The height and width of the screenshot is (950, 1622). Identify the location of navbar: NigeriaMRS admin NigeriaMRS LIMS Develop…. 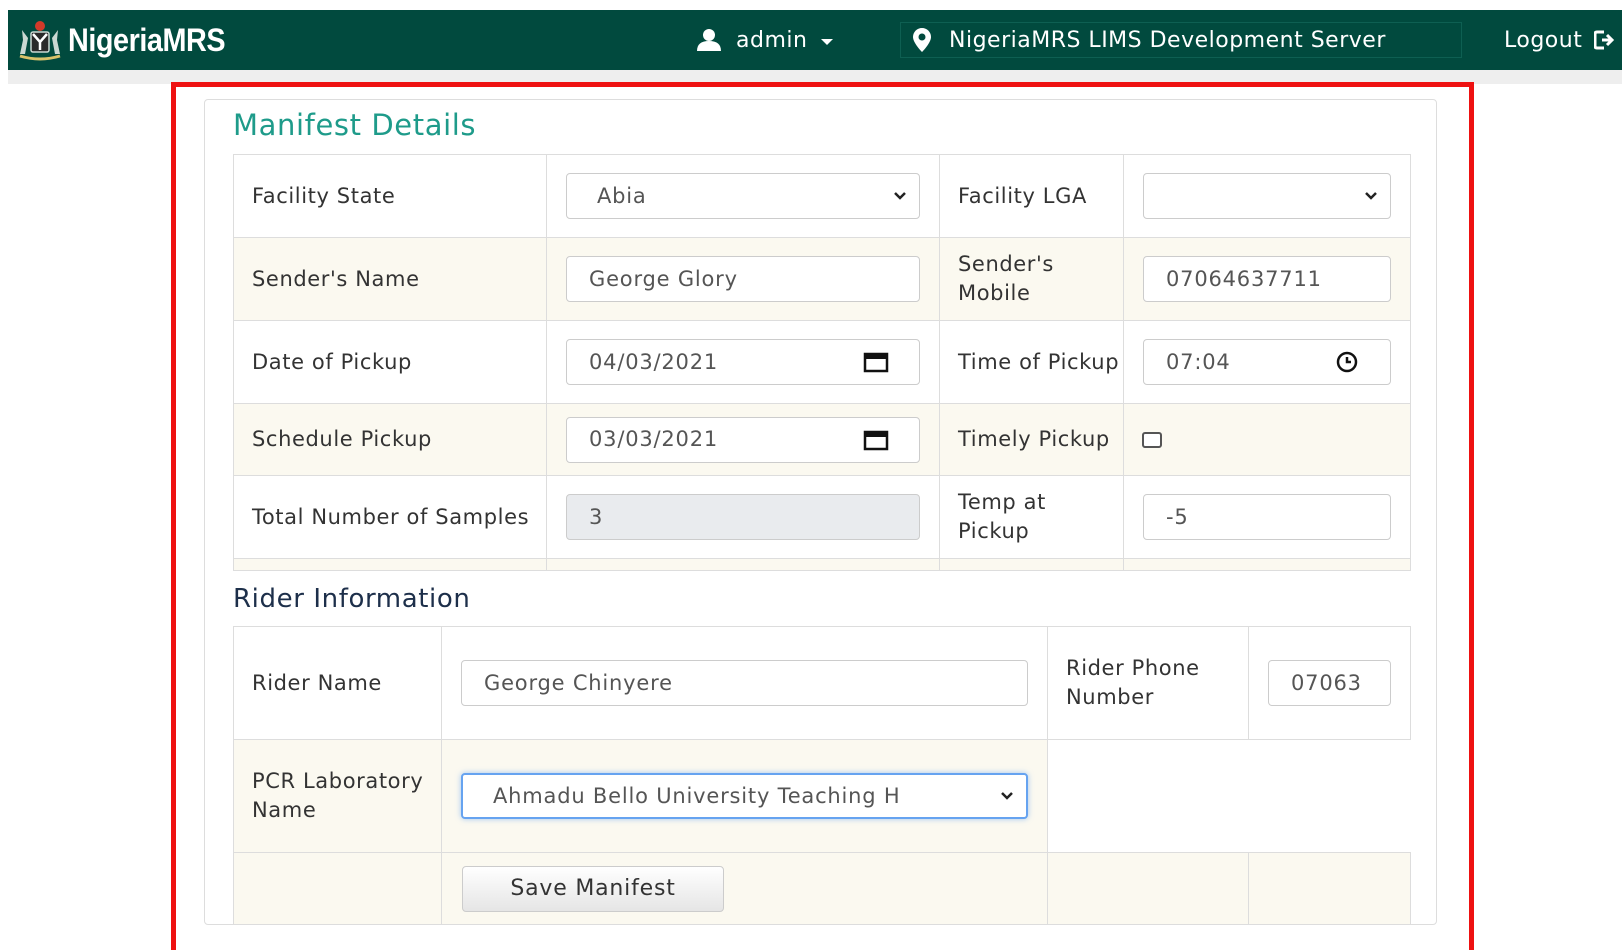
(815, 40).